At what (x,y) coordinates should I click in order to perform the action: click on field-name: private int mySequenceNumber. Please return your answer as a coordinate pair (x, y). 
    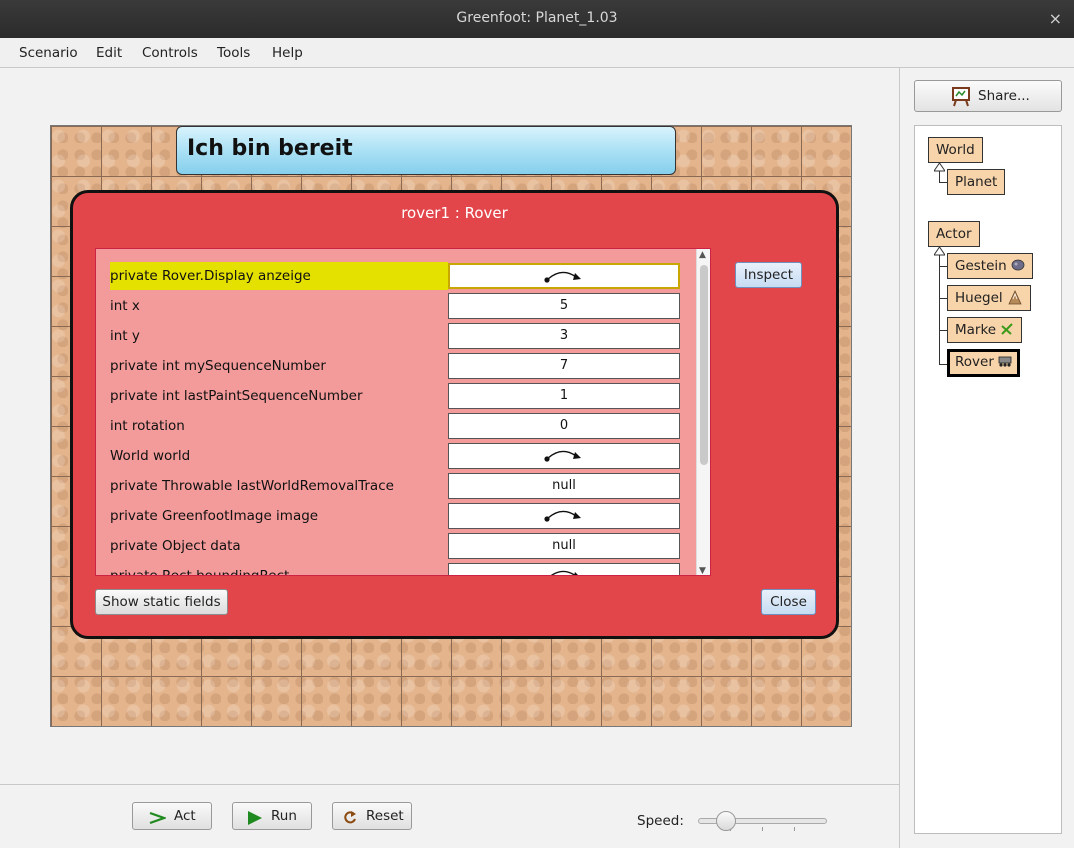
    Looking at the image, I should click on (218, 366).